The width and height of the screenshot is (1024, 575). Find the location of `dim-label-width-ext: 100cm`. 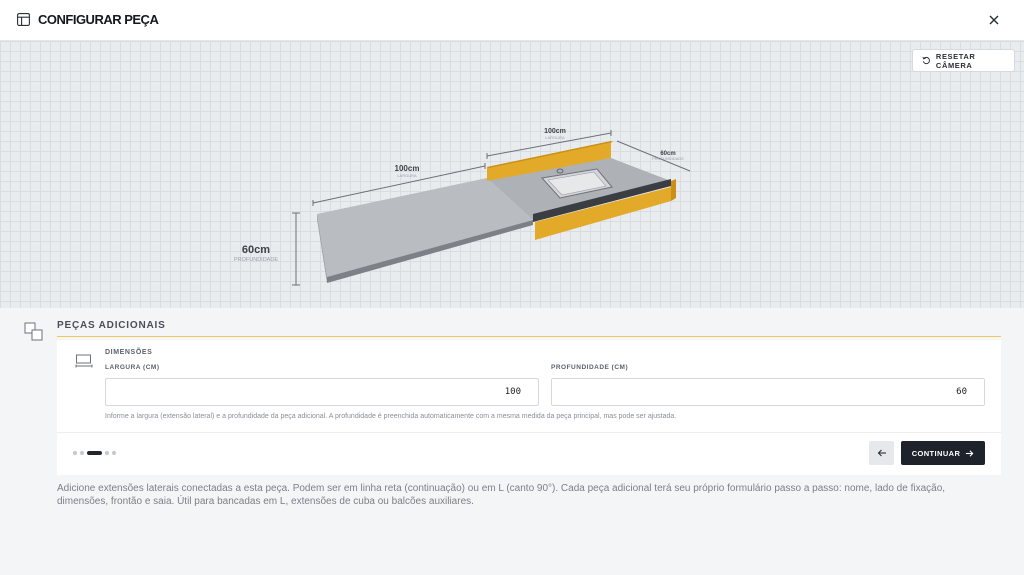

dim-label-width-ext: 100cm is located at coordinates (555, 131).